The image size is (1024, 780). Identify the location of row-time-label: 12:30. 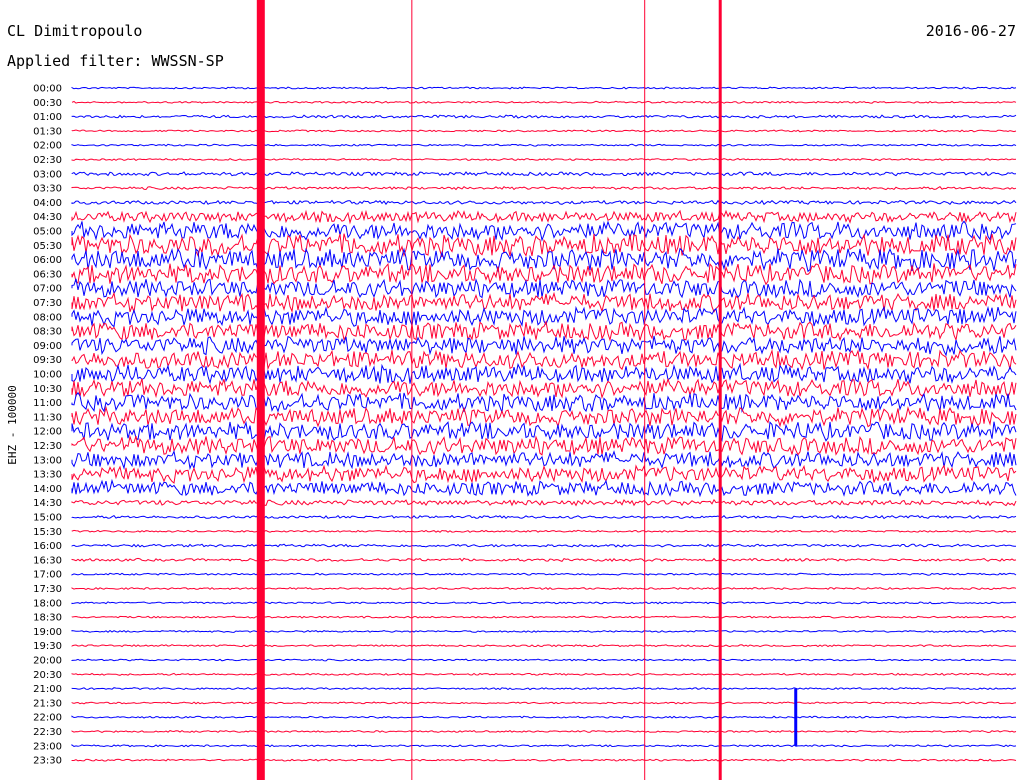
(47, 446).